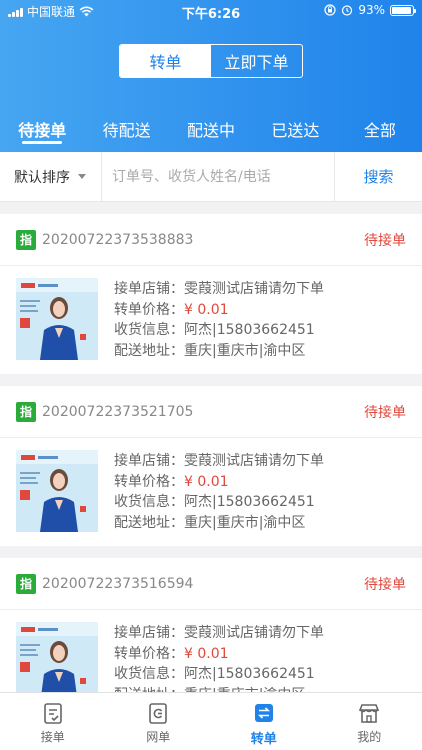  What do you see at coordinates (118, 583) in the screenshot?
I see `order-number: 20200722373516594` at bounding box center [118, 583].